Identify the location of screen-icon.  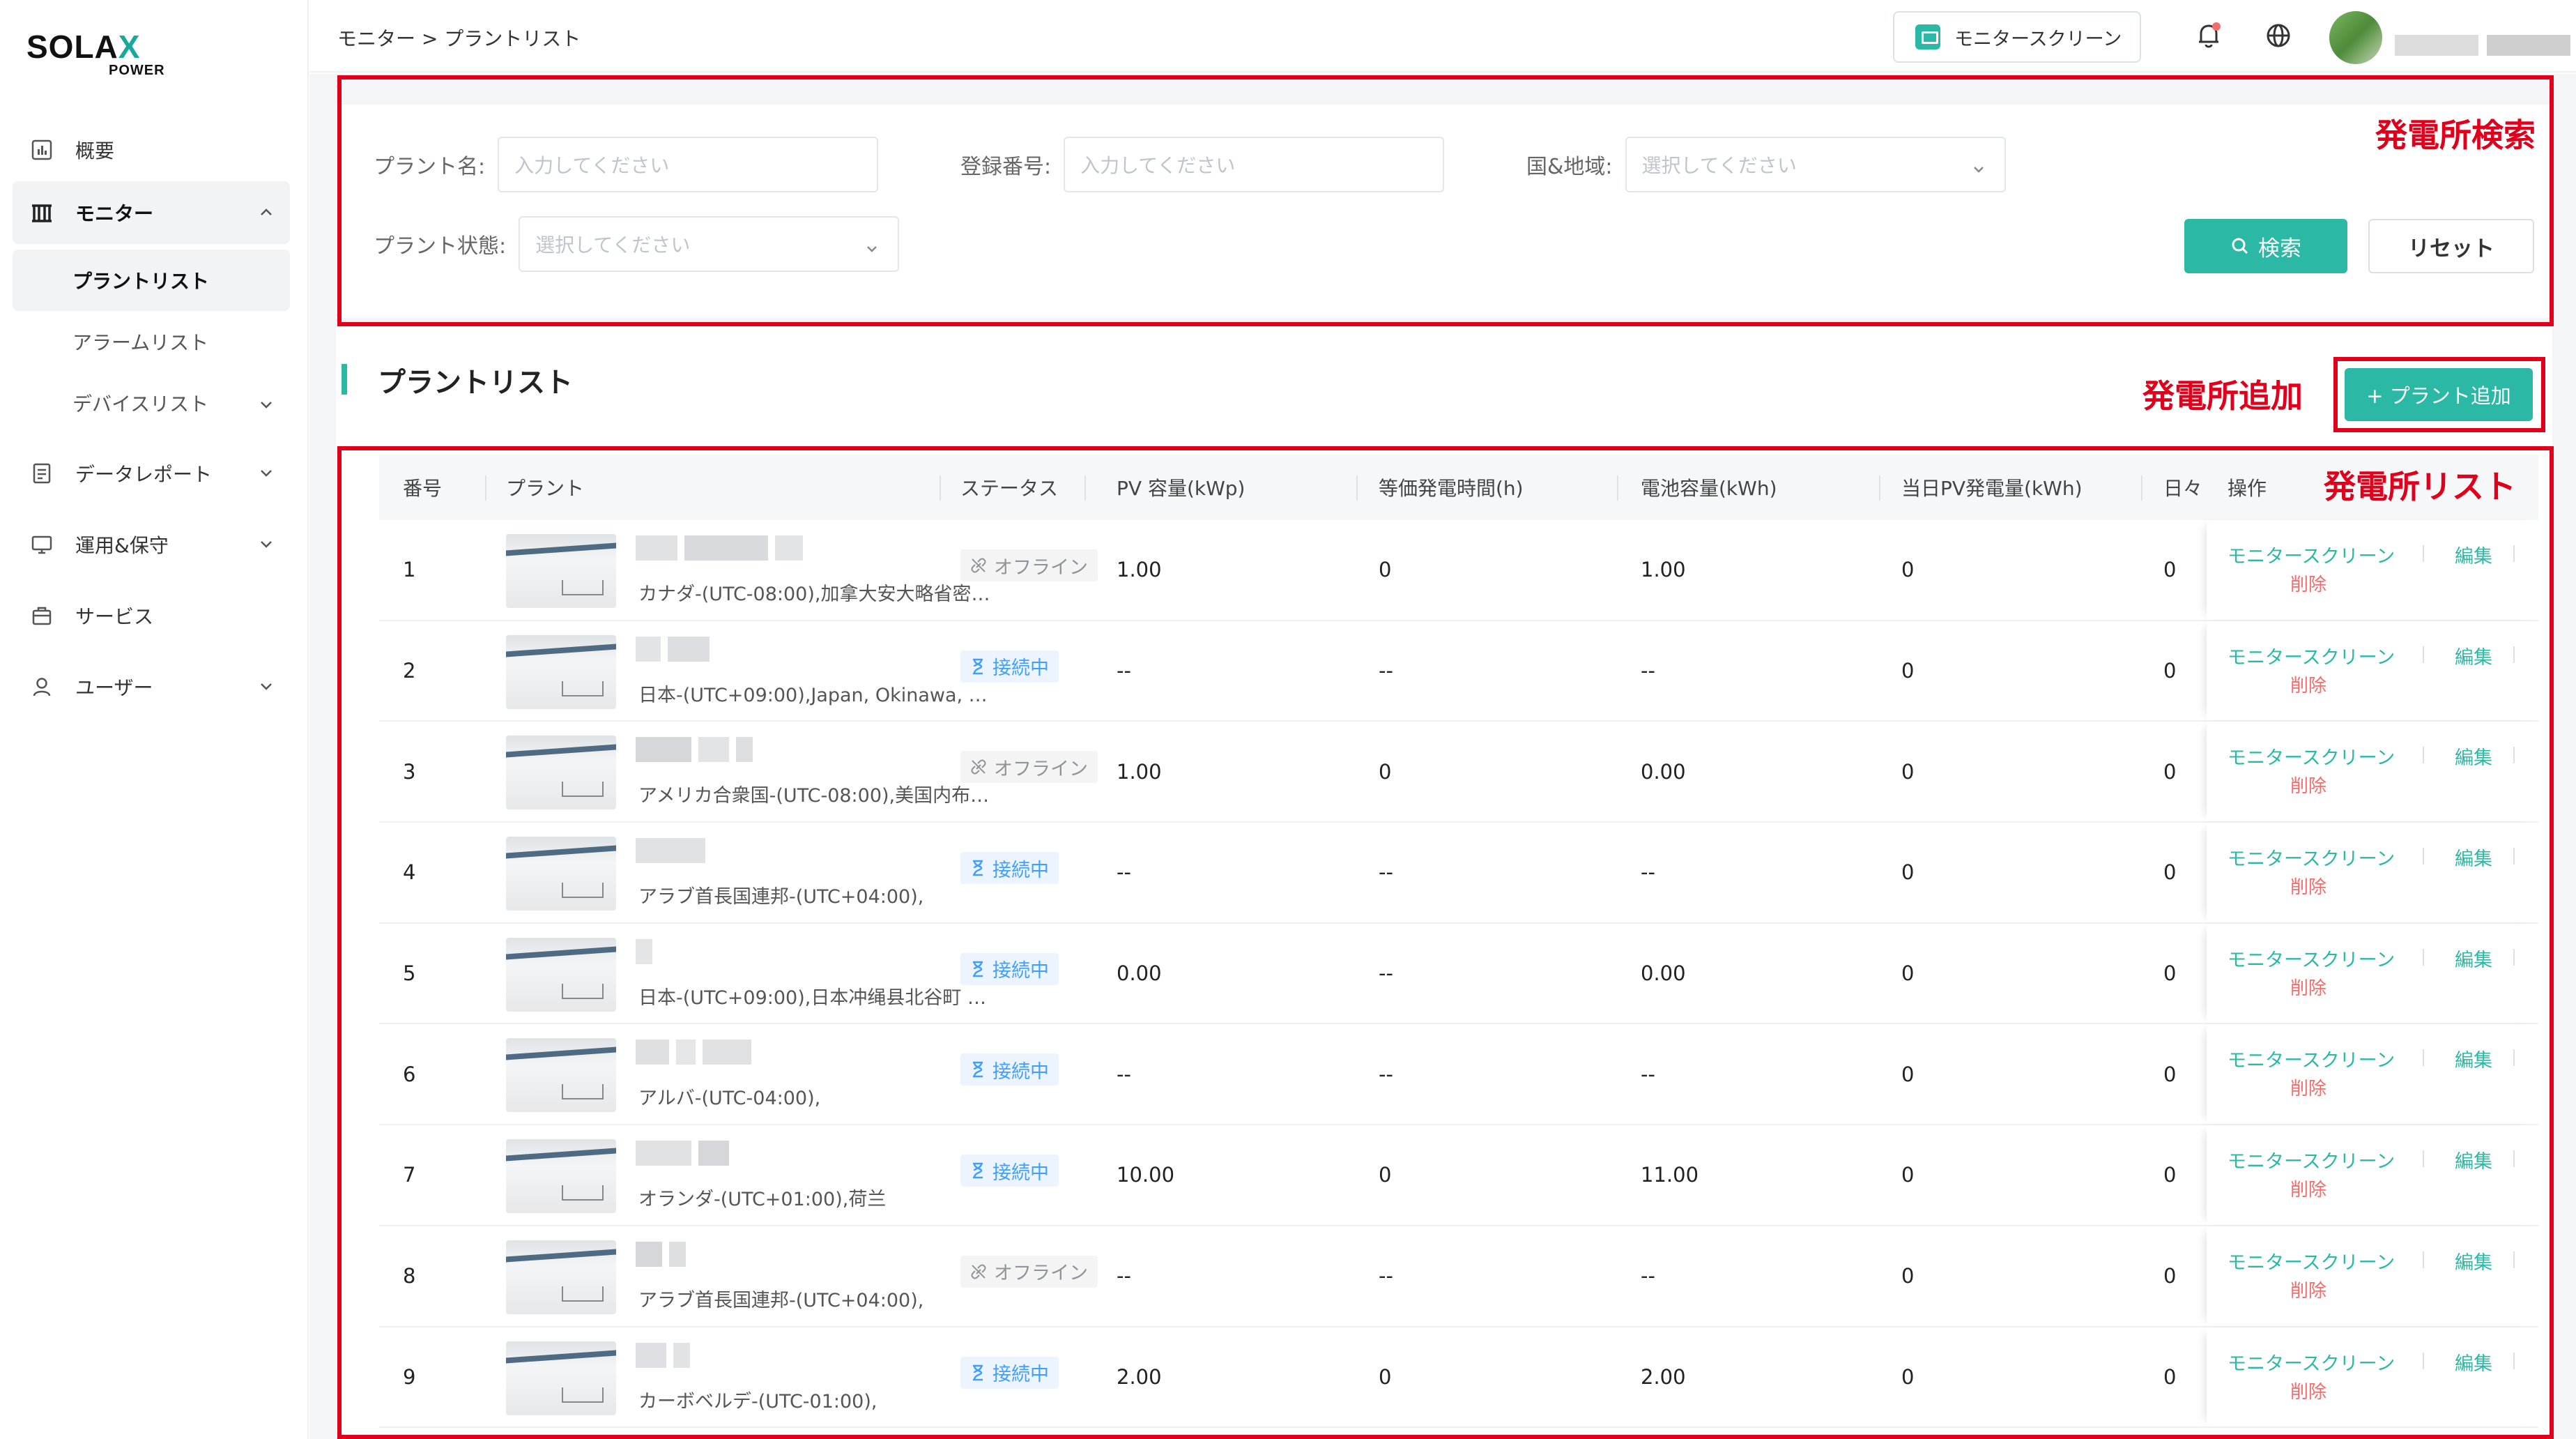
(1927, 37).